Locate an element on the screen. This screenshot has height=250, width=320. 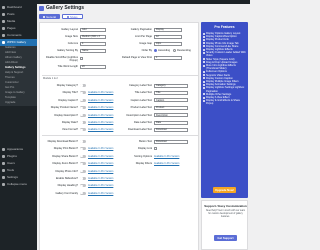
label-text-input: Title is located at coordinates (171, 92).